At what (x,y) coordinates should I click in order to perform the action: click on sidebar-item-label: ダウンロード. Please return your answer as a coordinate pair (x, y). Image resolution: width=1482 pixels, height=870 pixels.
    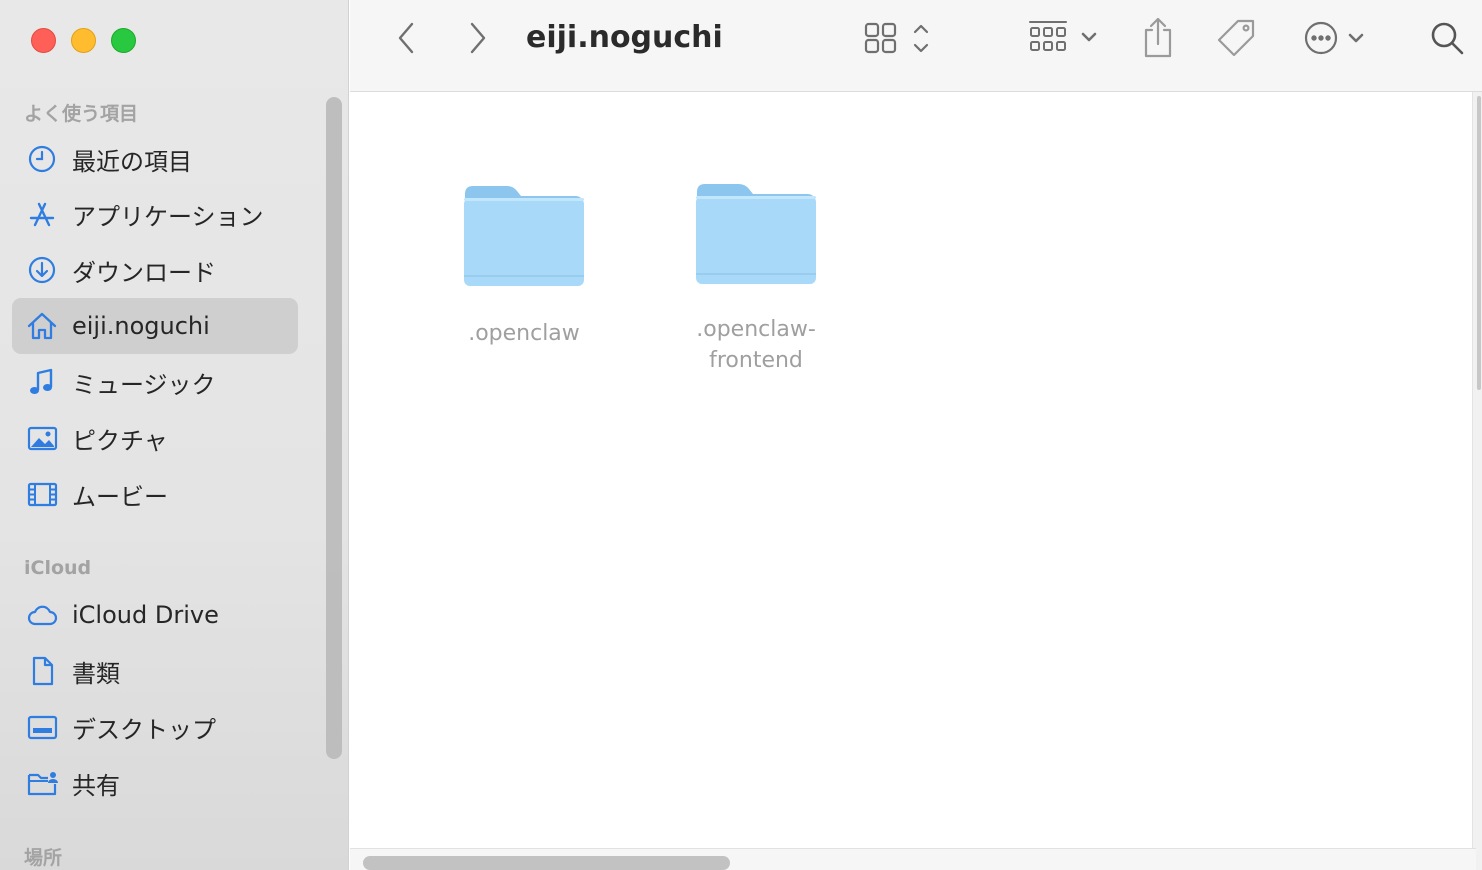
    Looking at the image, I should click on (144, 272).